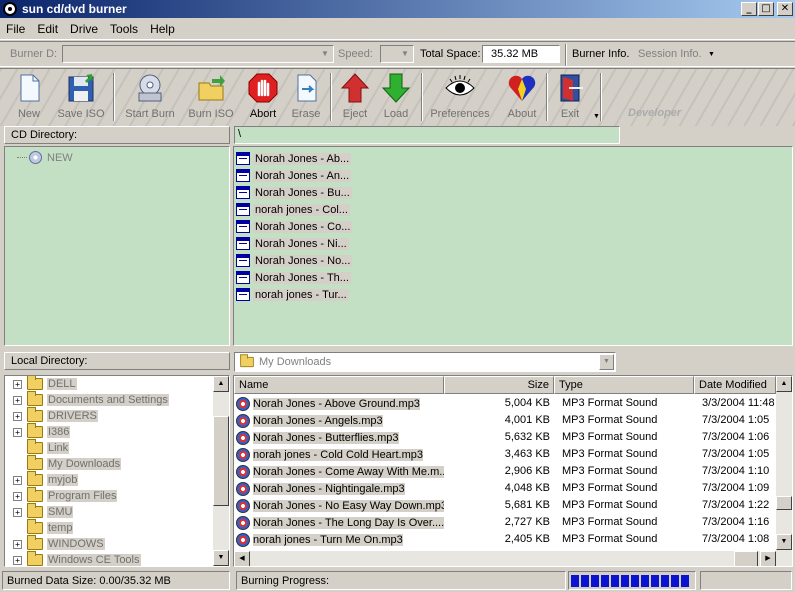  What do you see at coordinates (45, 157) in the screenshot?
I see `cd-tree-root: NEW` at bounding box center [45, 157].